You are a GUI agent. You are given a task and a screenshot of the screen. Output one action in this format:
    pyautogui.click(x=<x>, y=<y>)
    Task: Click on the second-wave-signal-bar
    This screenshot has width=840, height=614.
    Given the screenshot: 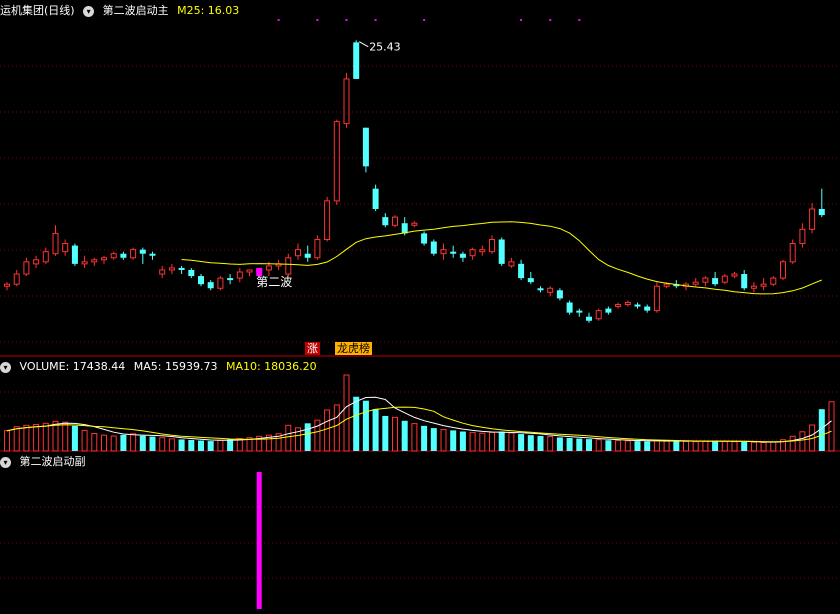 What is the action you would take?
    pyautogui.click(x=259, y=540)
    